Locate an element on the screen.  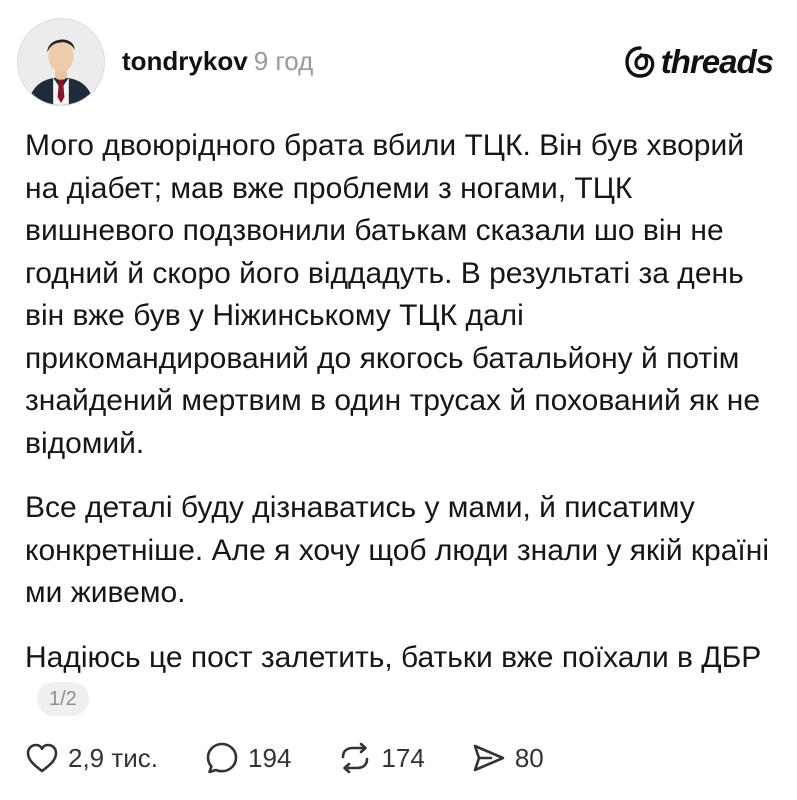
send-icon is located at coordinates (489, 758).